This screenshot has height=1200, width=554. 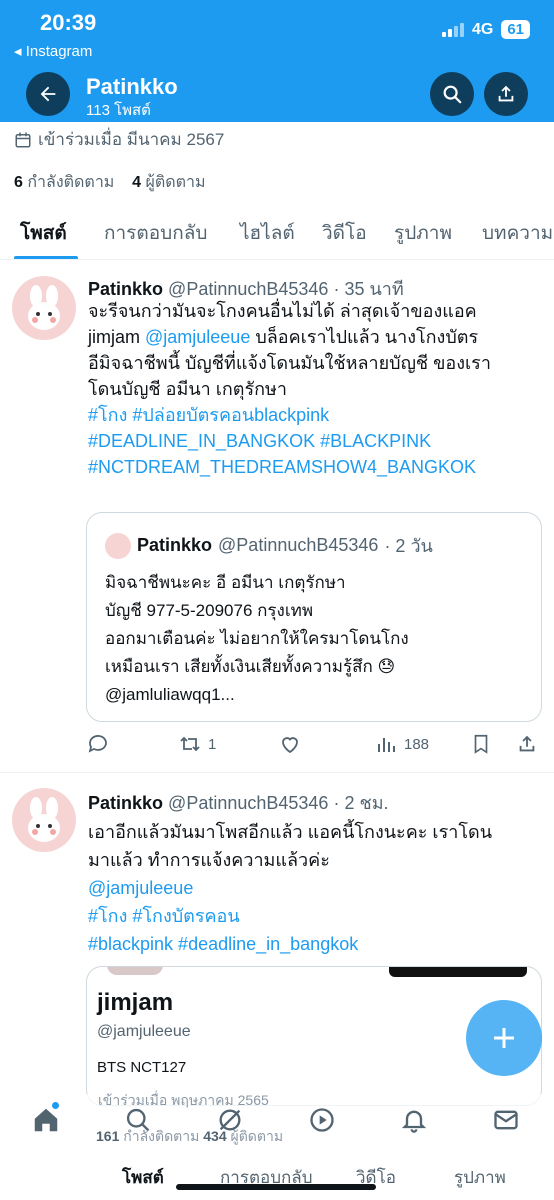 I want to click on embedded-name: jimjam, so click(x=135, y=1002).